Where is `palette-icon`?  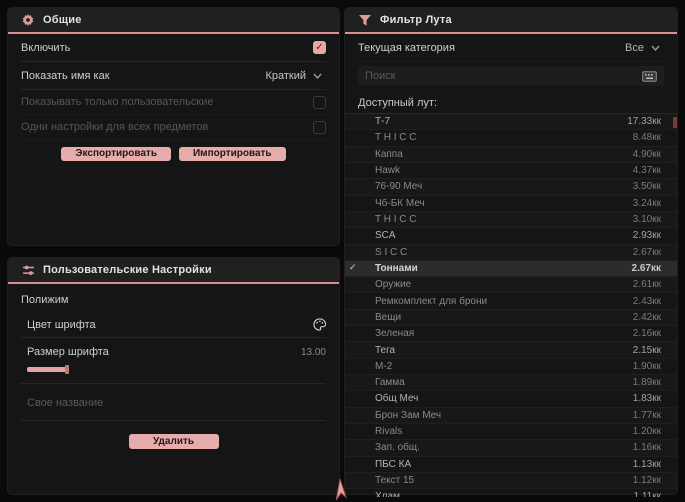 palette-icon is located at coordinates (319, 324).